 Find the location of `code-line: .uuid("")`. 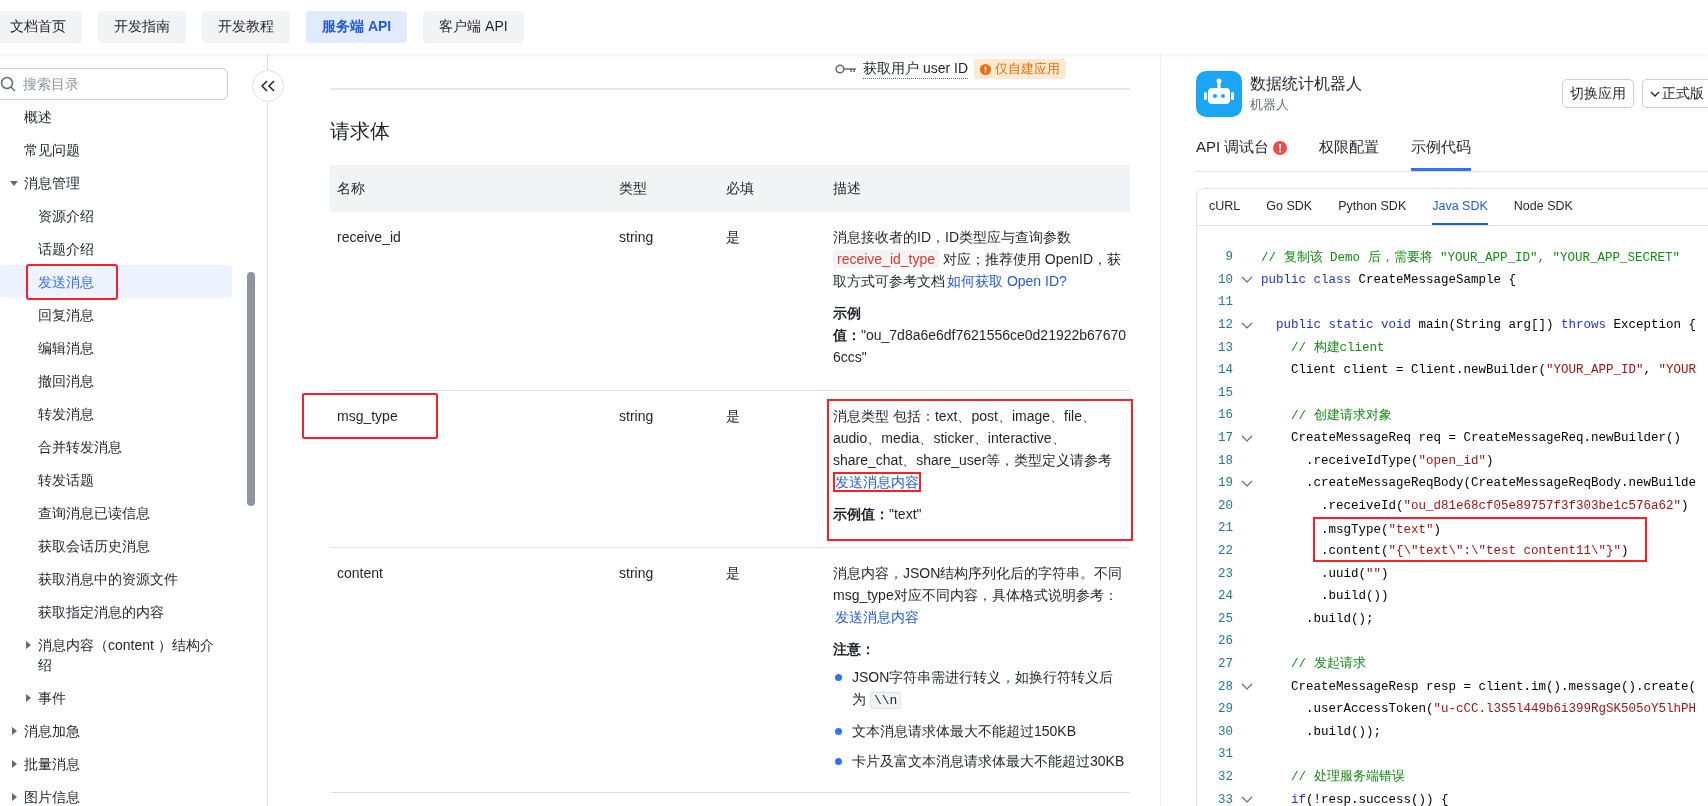

code-line: .uuid("") is located at coordinates (1355, 573).